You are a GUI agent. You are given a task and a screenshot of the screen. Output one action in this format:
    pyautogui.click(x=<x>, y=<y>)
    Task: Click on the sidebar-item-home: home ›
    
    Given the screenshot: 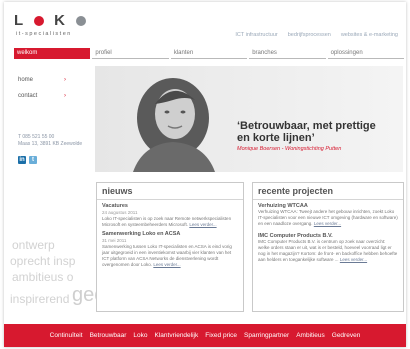 What is the action you would take?
    pyautogui.click(x=42, y=80)
    